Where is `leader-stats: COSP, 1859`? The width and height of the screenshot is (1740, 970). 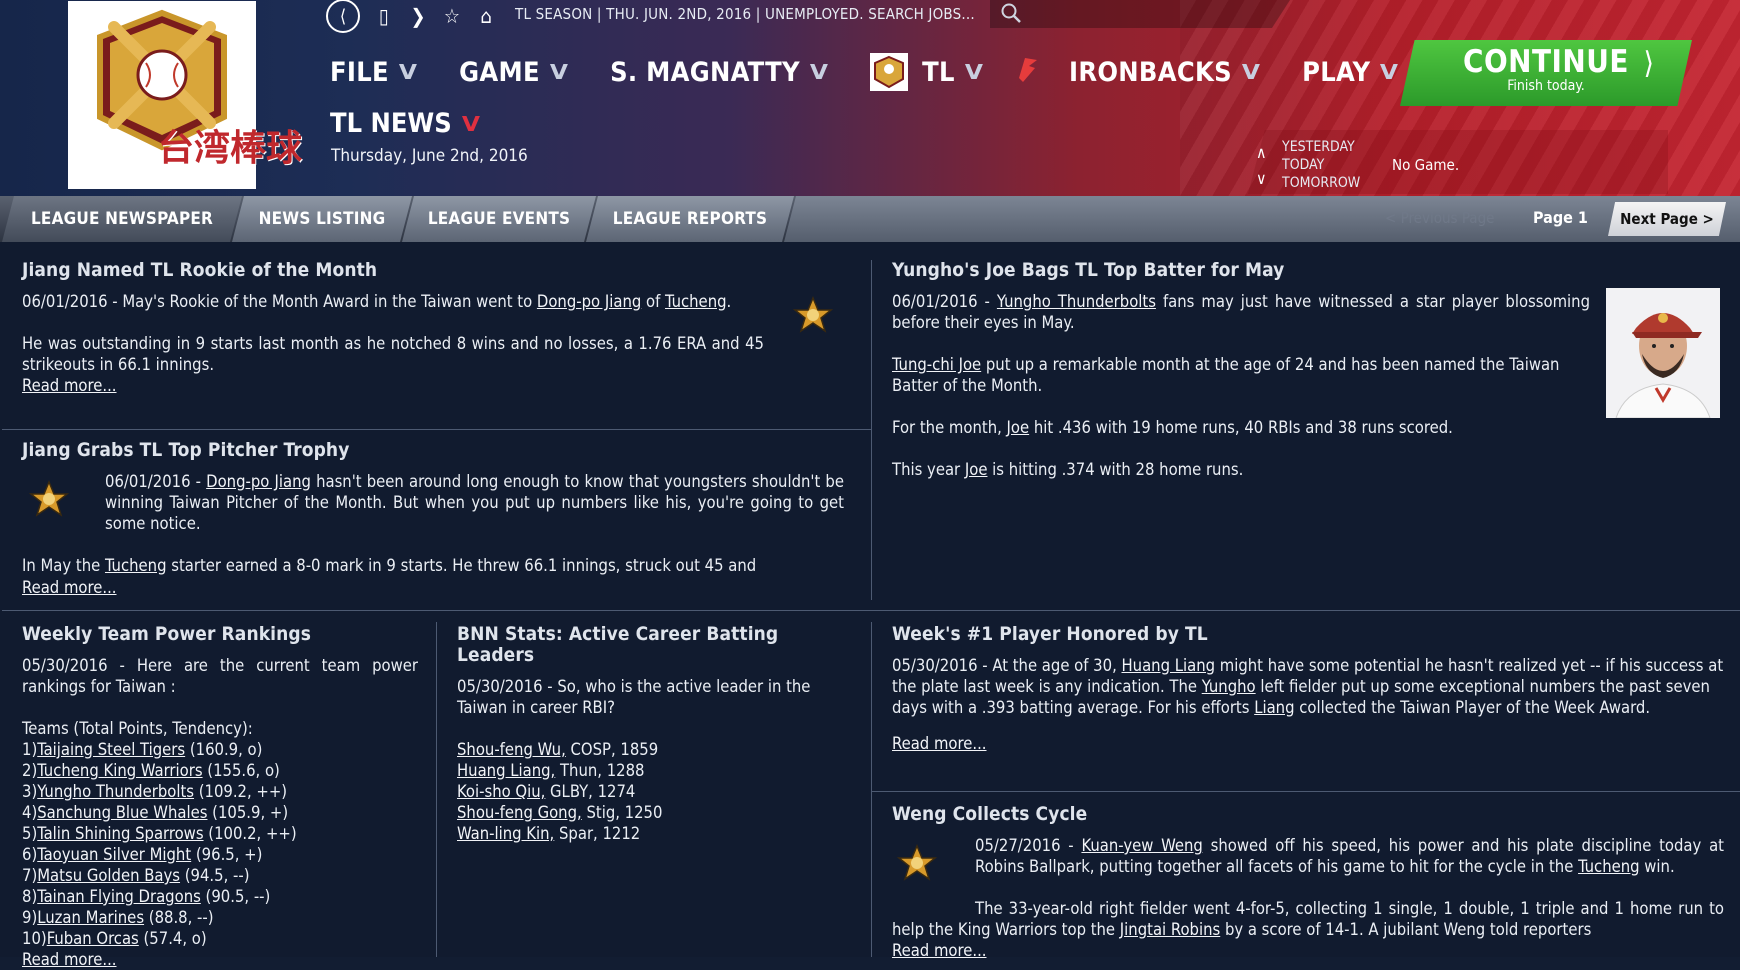 leader-stats: COSP, 1859 is located at coordinates (612, 749).